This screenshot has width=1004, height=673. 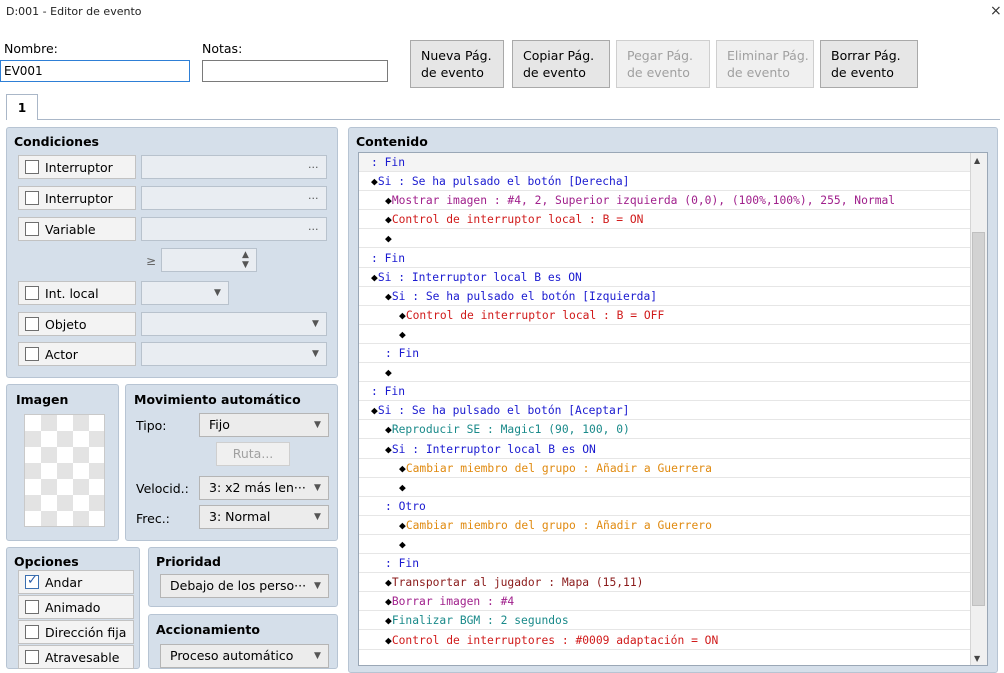 I want to click on through-toggle: Atravesable, so click(x=76, y=657).